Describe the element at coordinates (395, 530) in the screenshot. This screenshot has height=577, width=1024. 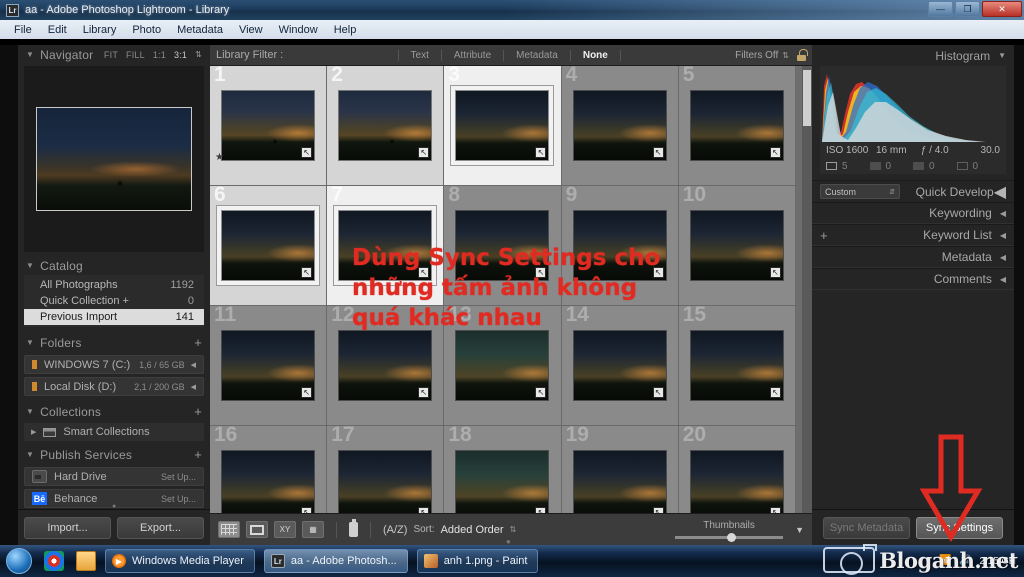
I see `sort-direction-icon: (A/Z)` at that location.